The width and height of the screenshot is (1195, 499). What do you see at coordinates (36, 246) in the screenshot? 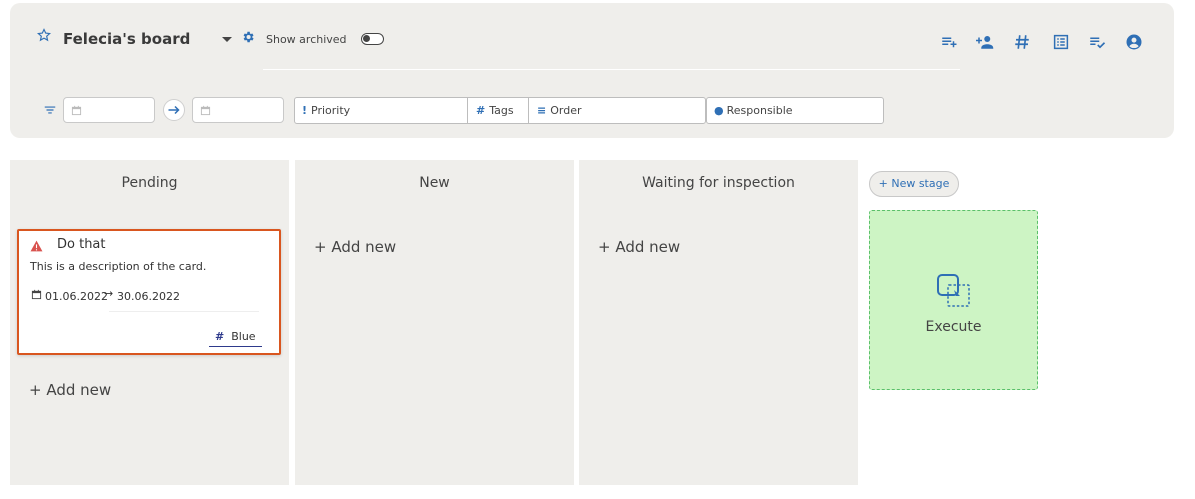
I see `warning-icon` at bounding box center [36, 246].